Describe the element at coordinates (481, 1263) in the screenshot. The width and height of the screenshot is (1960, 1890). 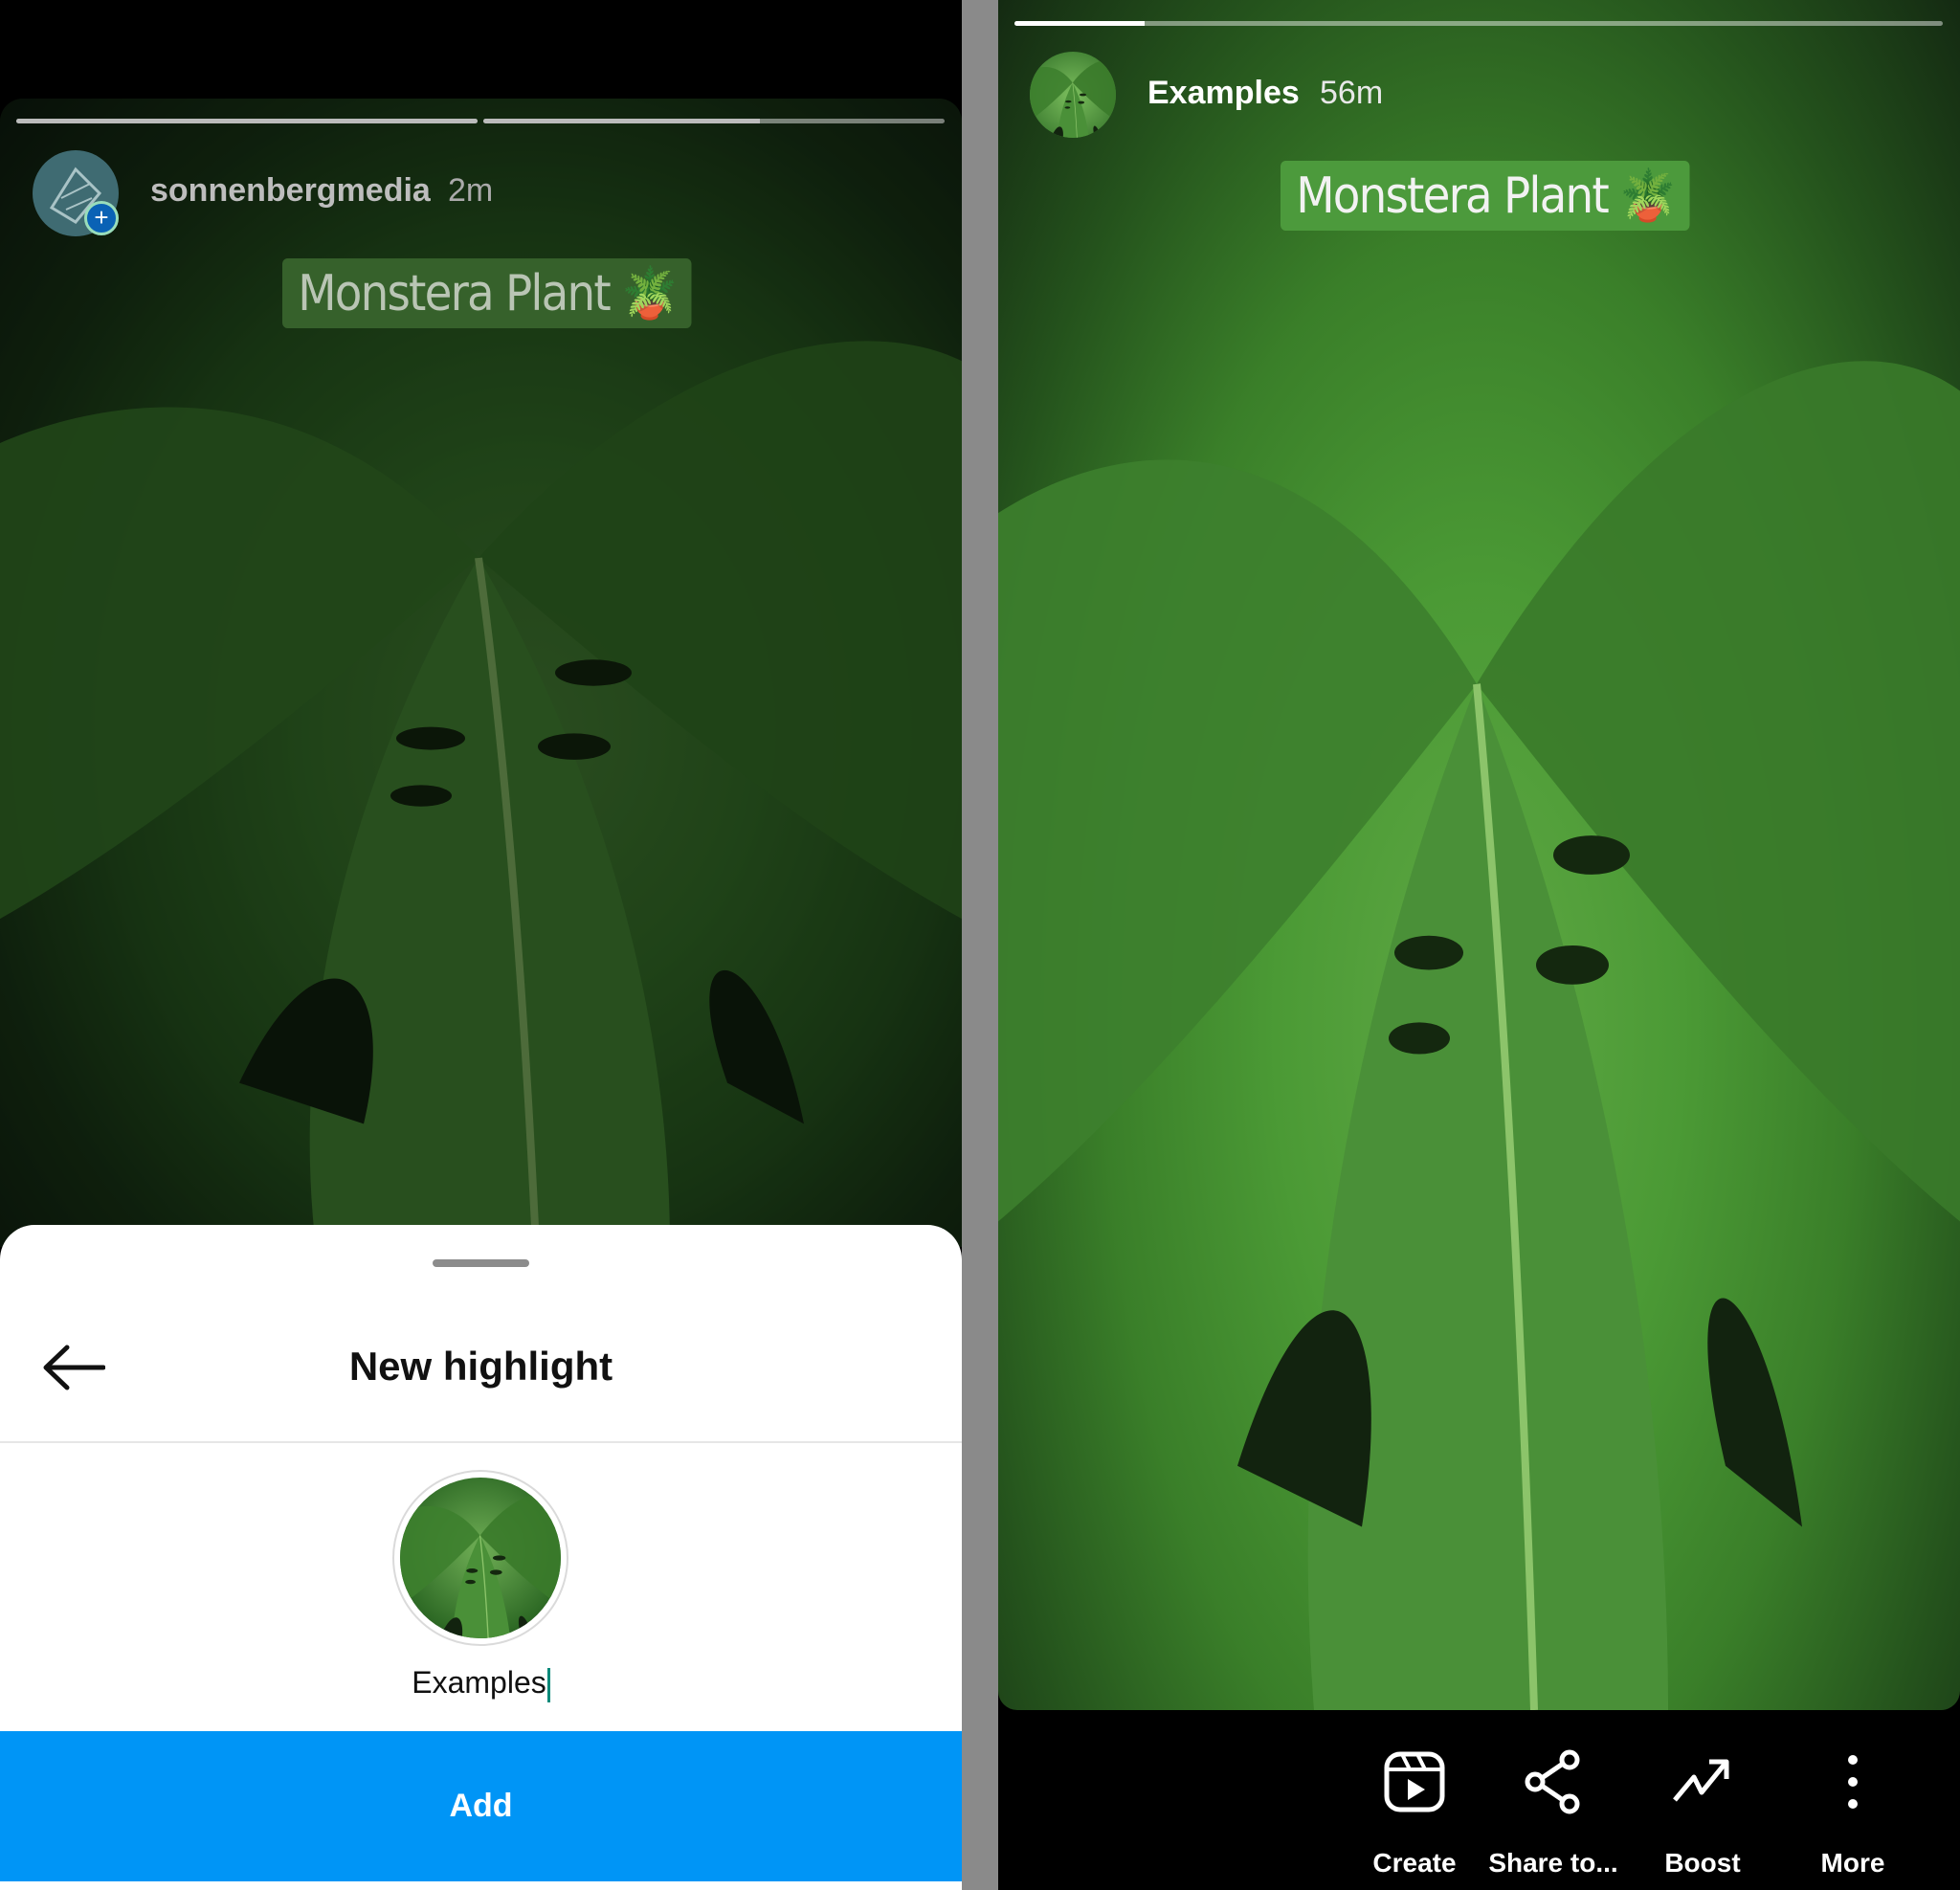
I see `drag-handle` at that location.